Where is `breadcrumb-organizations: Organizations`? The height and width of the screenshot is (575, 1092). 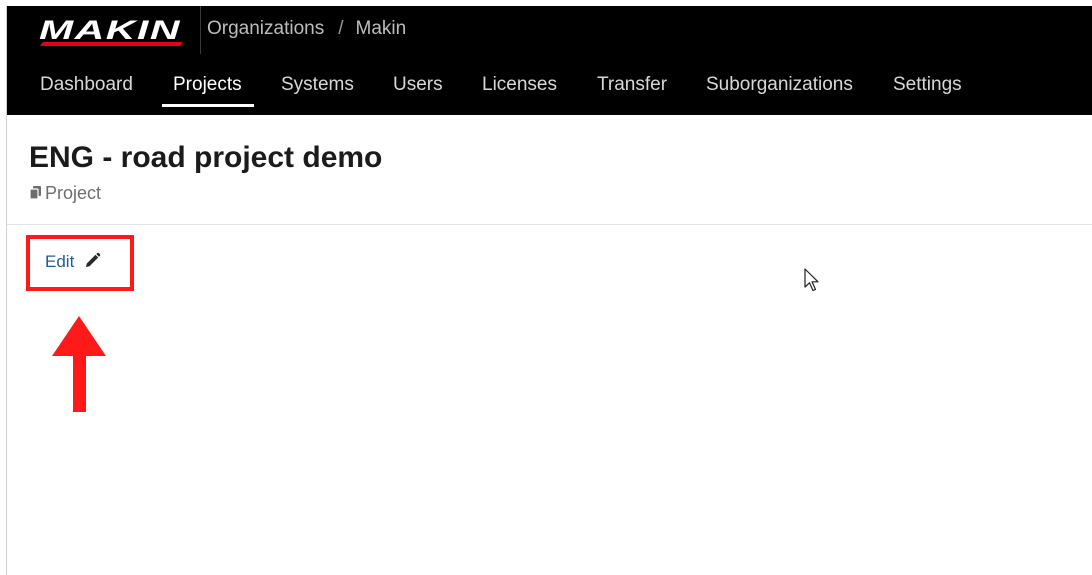
breadcrumb-organizations: Organizations is located at coordinates (265, 28).